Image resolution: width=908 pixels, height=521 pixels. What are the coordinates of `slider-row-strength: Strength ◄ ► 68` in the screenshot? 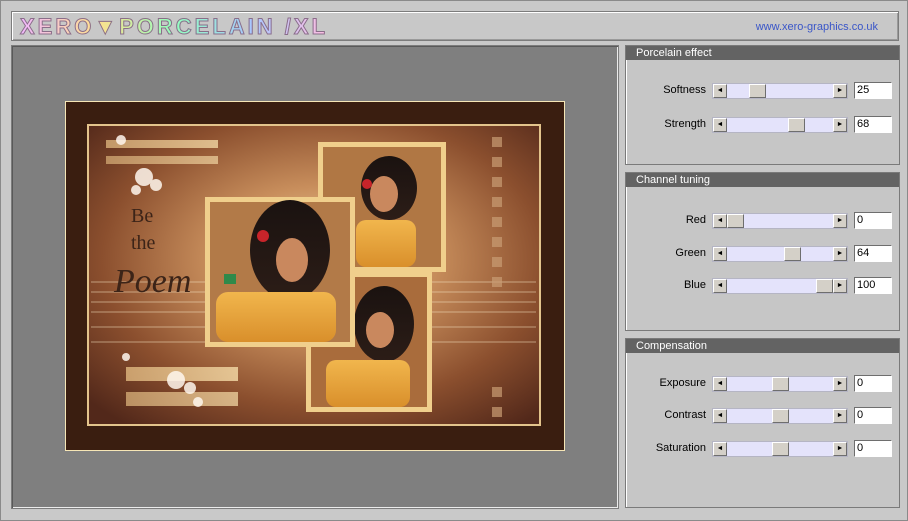 It's located at (762, 124).